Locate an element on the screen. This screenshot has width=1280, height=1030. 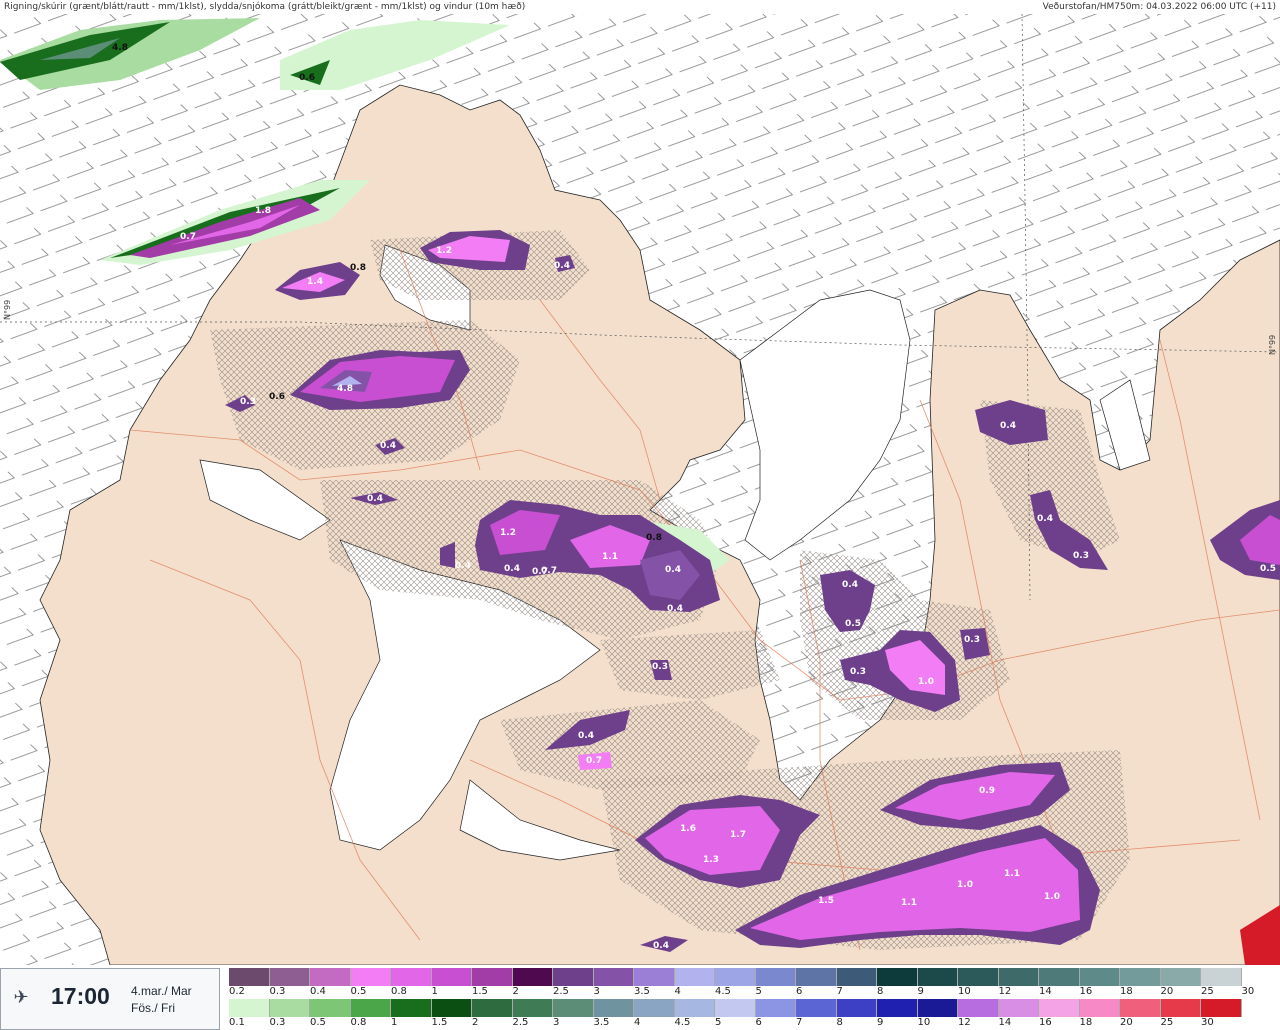
legend-snow-label: 0.8 is located at coordinates (399, 991).